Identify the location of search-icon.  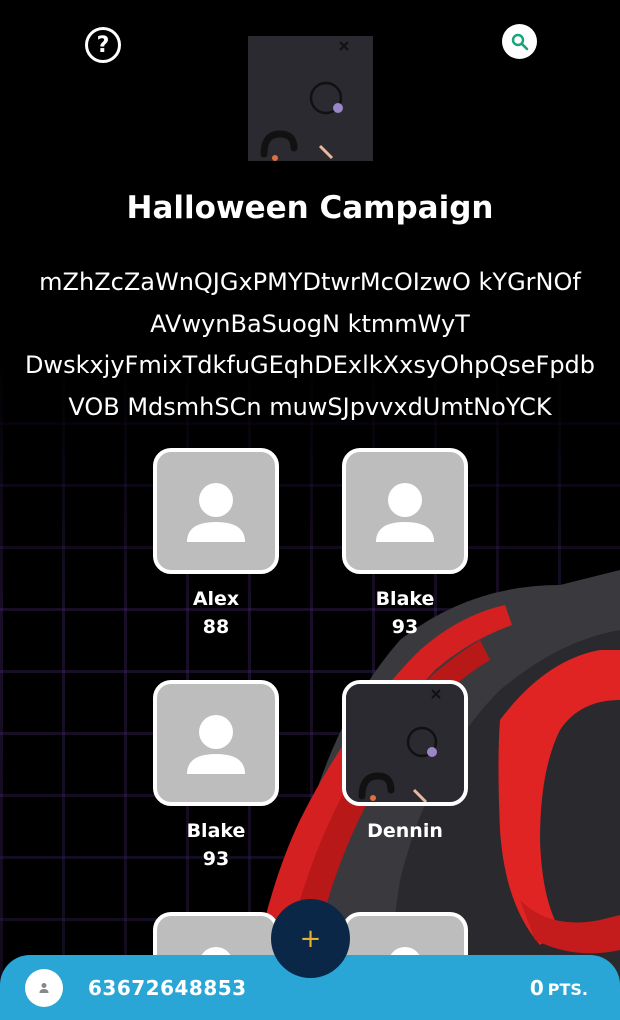
(519, 41).